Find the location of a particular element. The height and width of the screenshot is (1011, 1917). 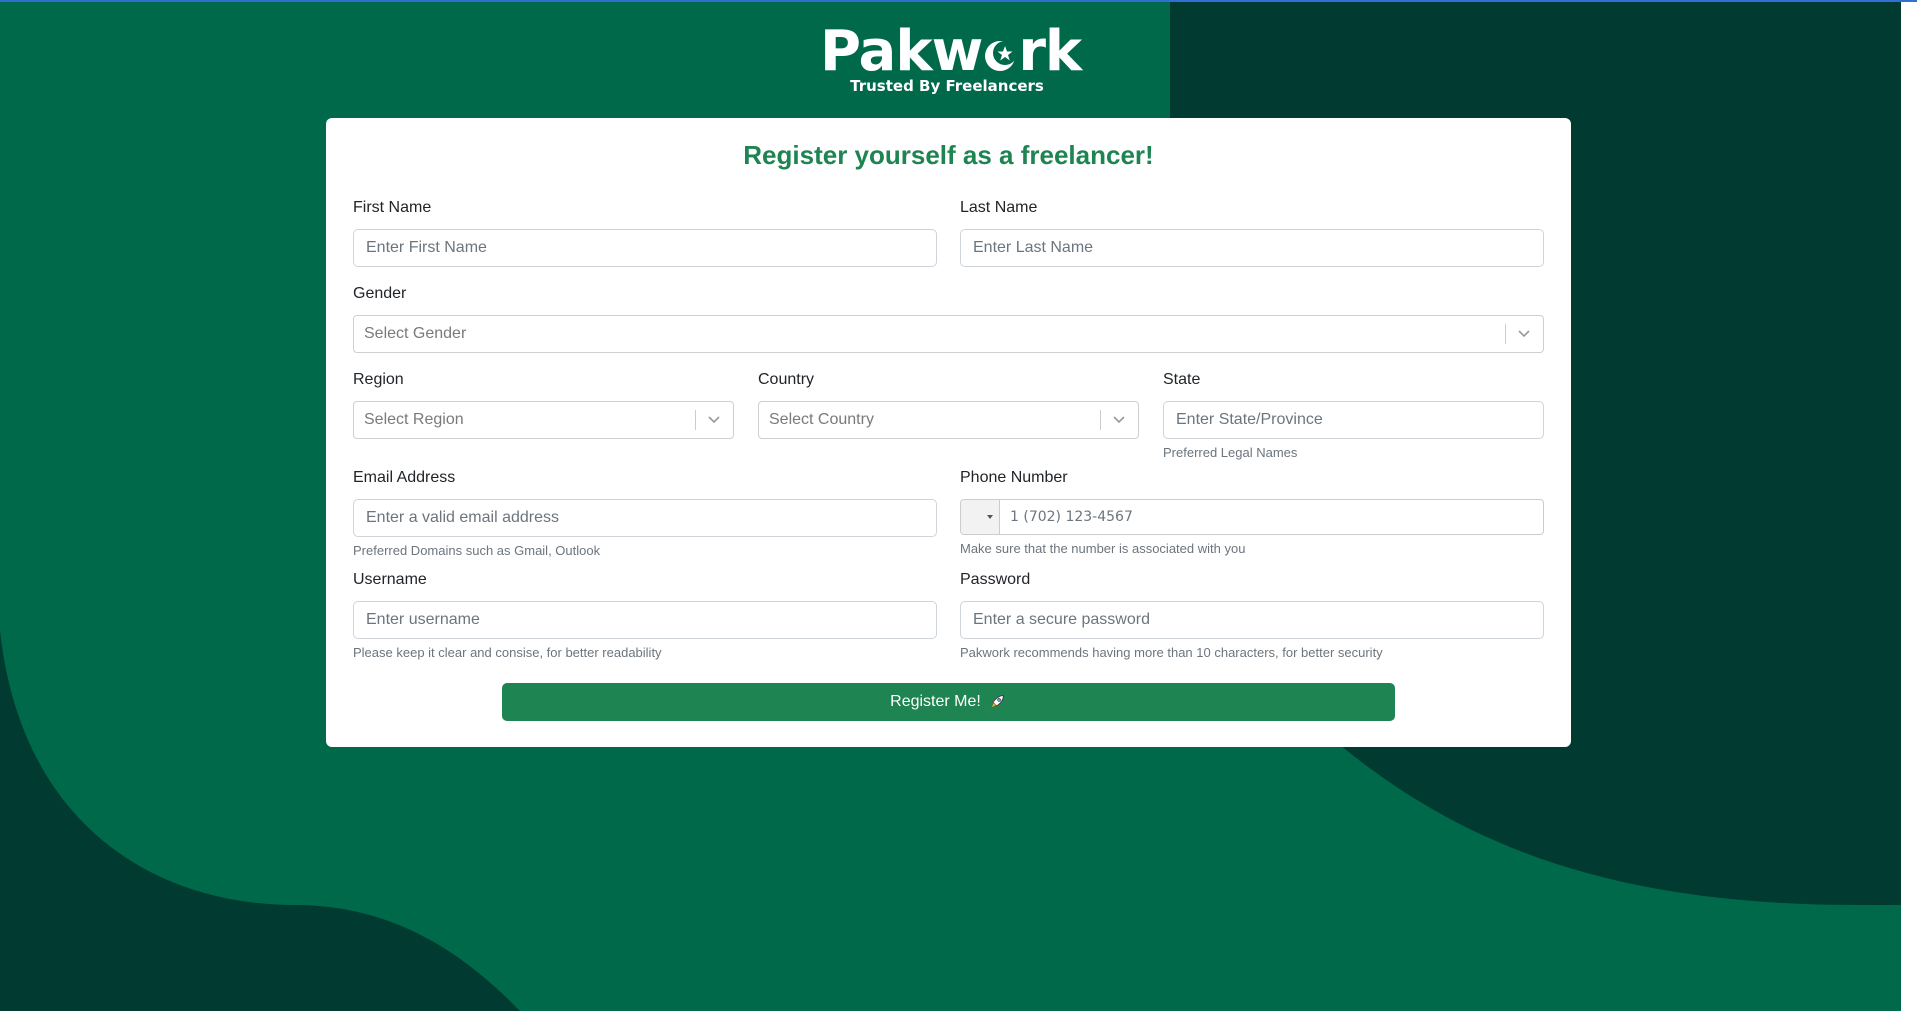

state-group: State Preferred Legal Names is located at coordinates (1353, 415).